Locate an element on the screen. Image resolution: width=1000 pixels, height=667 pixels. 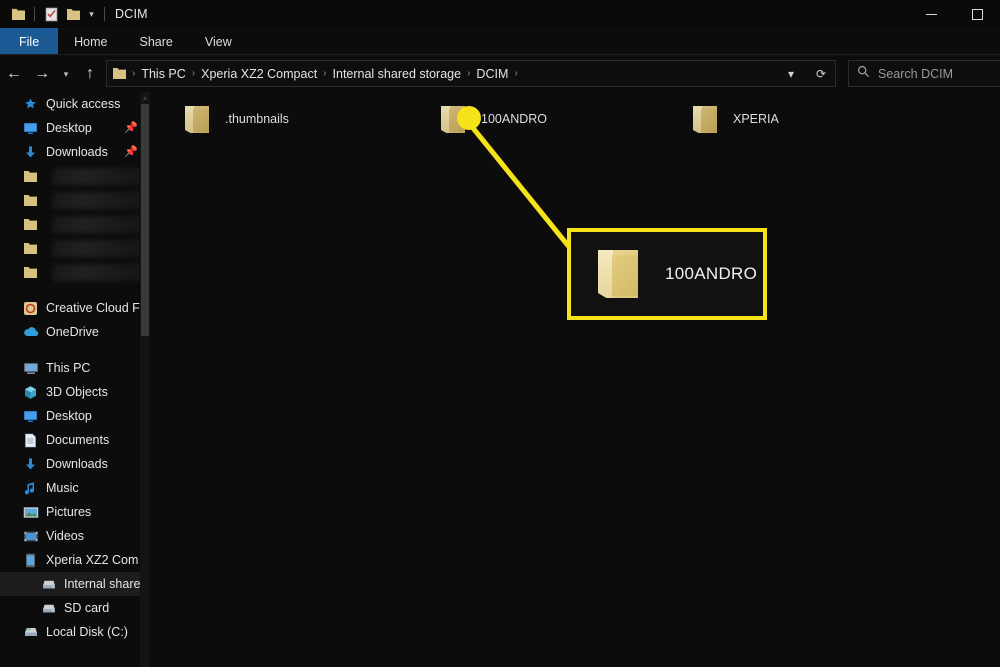
computer-icon is located at coordinates (30, 368).